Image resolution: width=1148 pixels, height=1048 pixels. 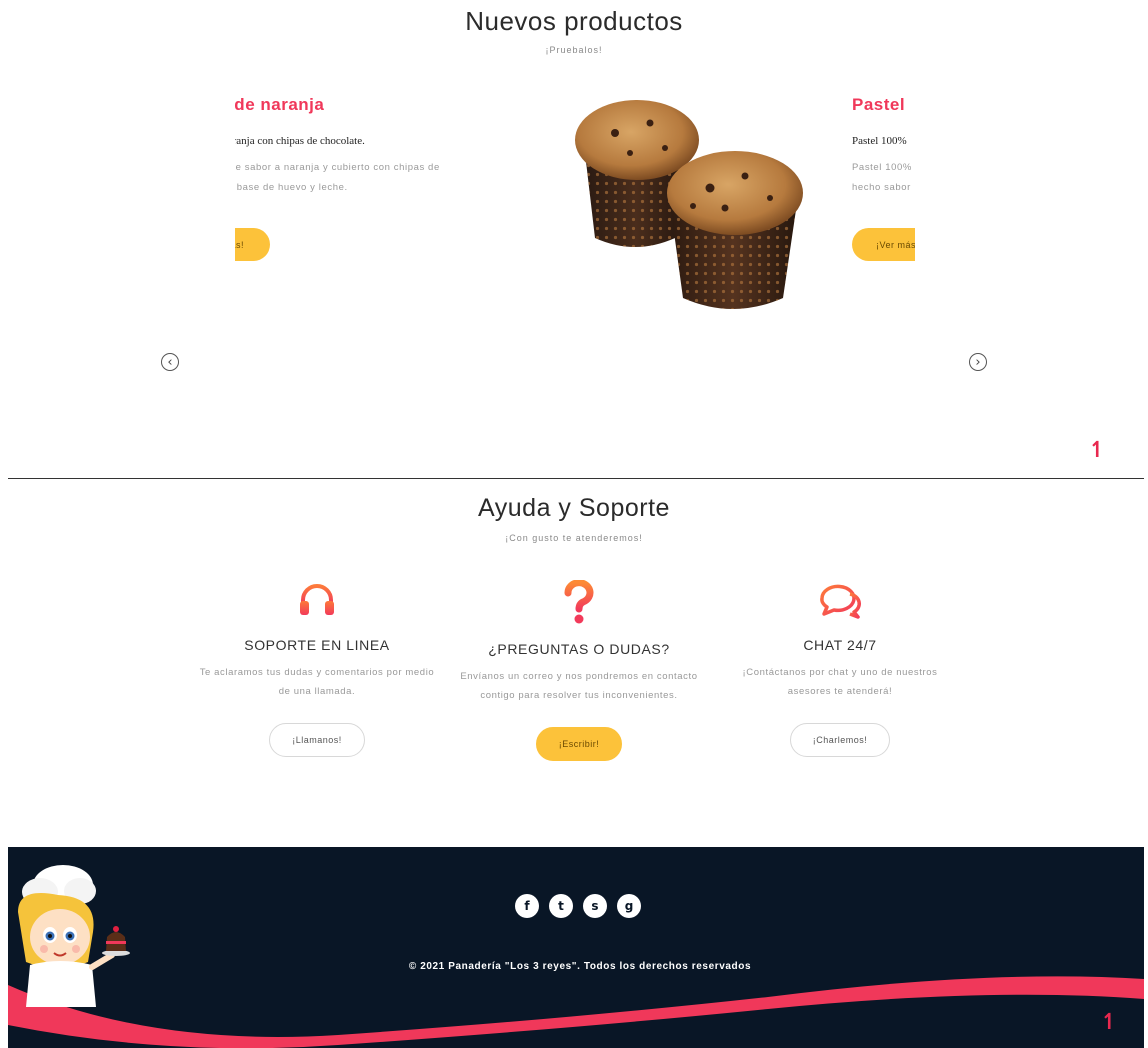 What do you see at coordinates (879, 104) in the screenshot?
I see `product-title: Pastel` at bounding box center [879, 104].